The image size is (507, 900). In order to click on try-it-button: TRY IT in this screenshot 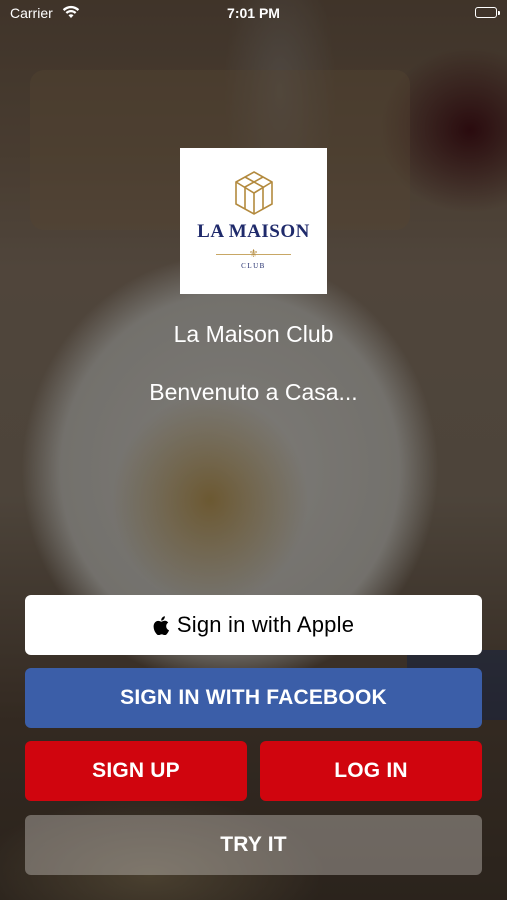, I will do `click(253, 845)`.